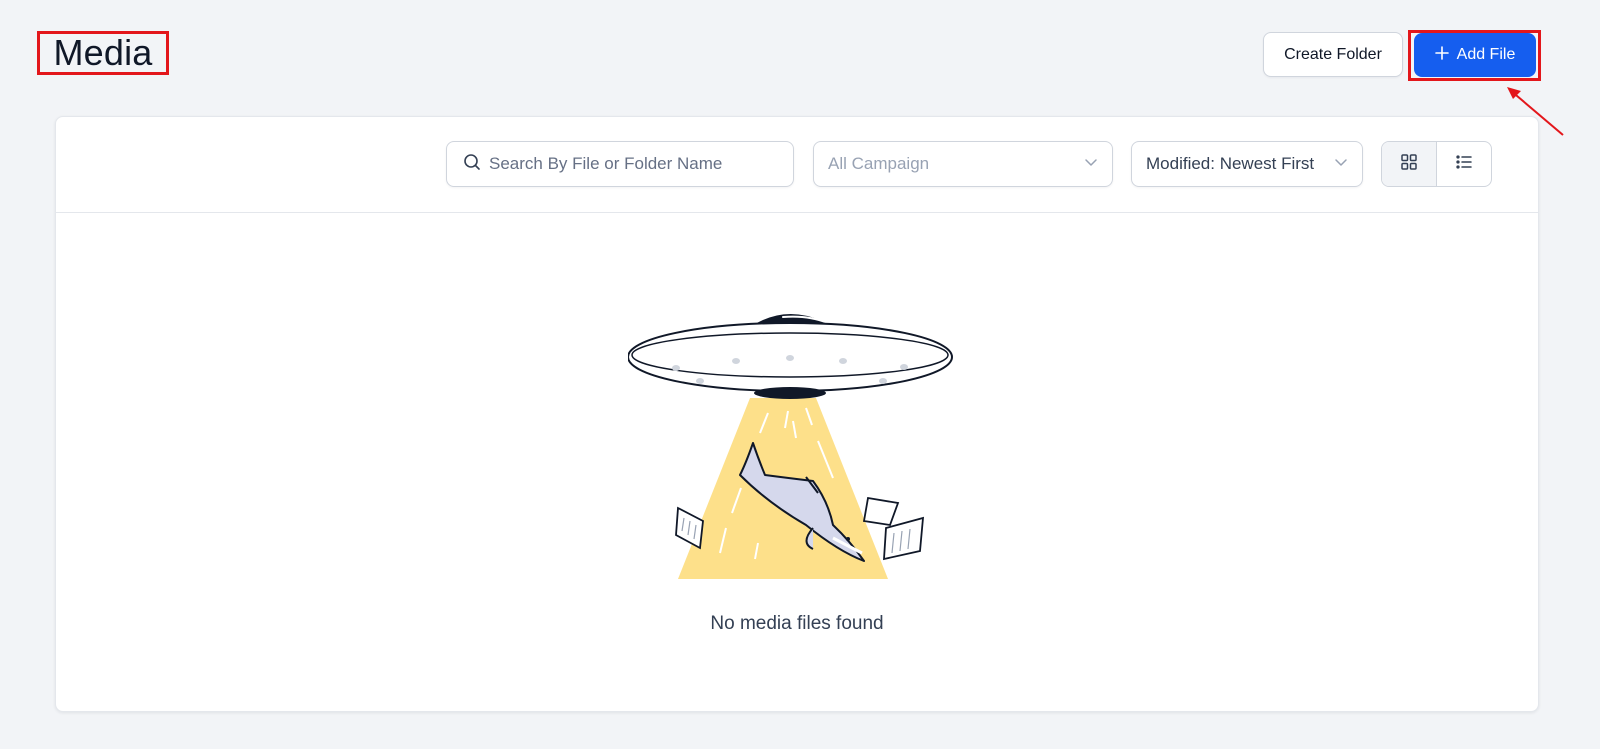 The height and width of the screenshot is (749, 1600). I want to click on grid-icon, so click(1409, 164).